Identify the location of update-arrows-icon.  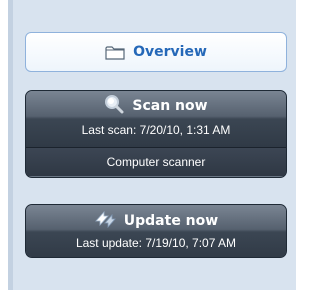
(105, 221).